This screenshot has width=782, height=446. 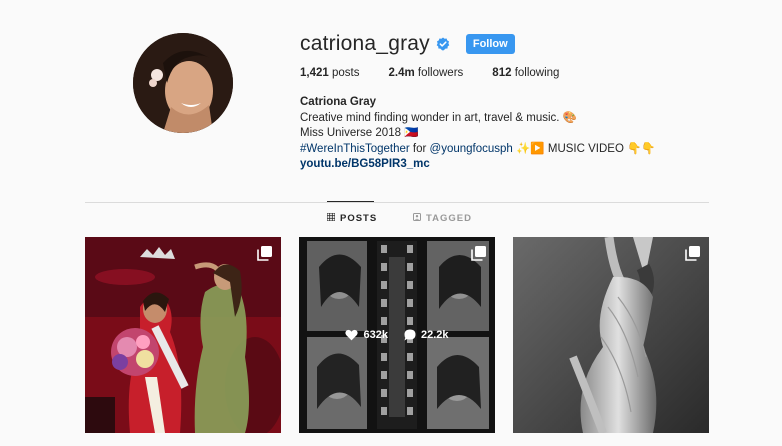 What do you see at coordinates (417, 218) in the screenshot?
I see `tagged-icon` at bounding box center [417, 218].